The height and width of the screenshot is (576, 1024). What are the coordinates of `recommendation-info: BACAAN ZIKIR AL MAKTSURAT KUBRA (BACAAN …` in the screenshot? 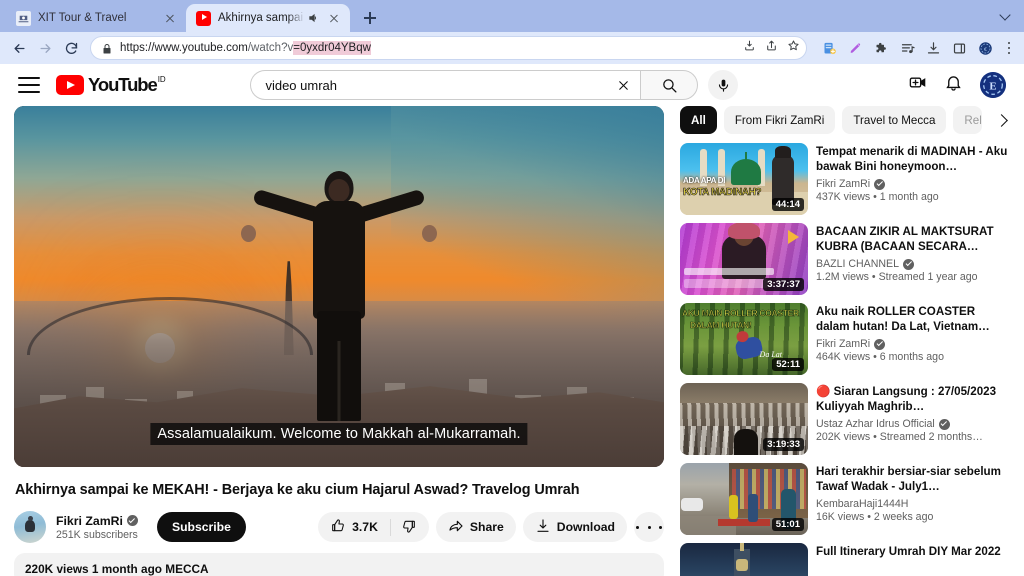 It's located at (913, 259).